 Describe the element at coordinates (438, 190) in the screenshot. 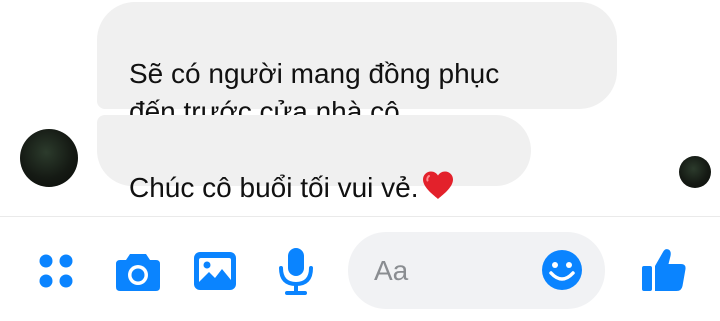

I see `heart-icon` at that location.